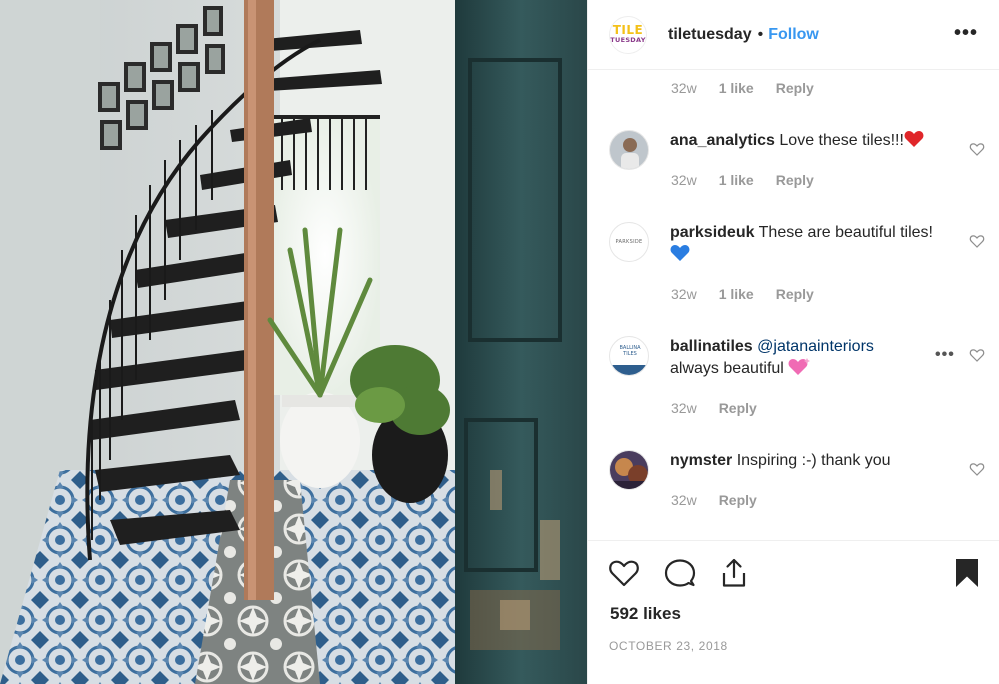 This screenshot has width=999, height=684. I want to click on red-heart-emoji, so click(914, 139).